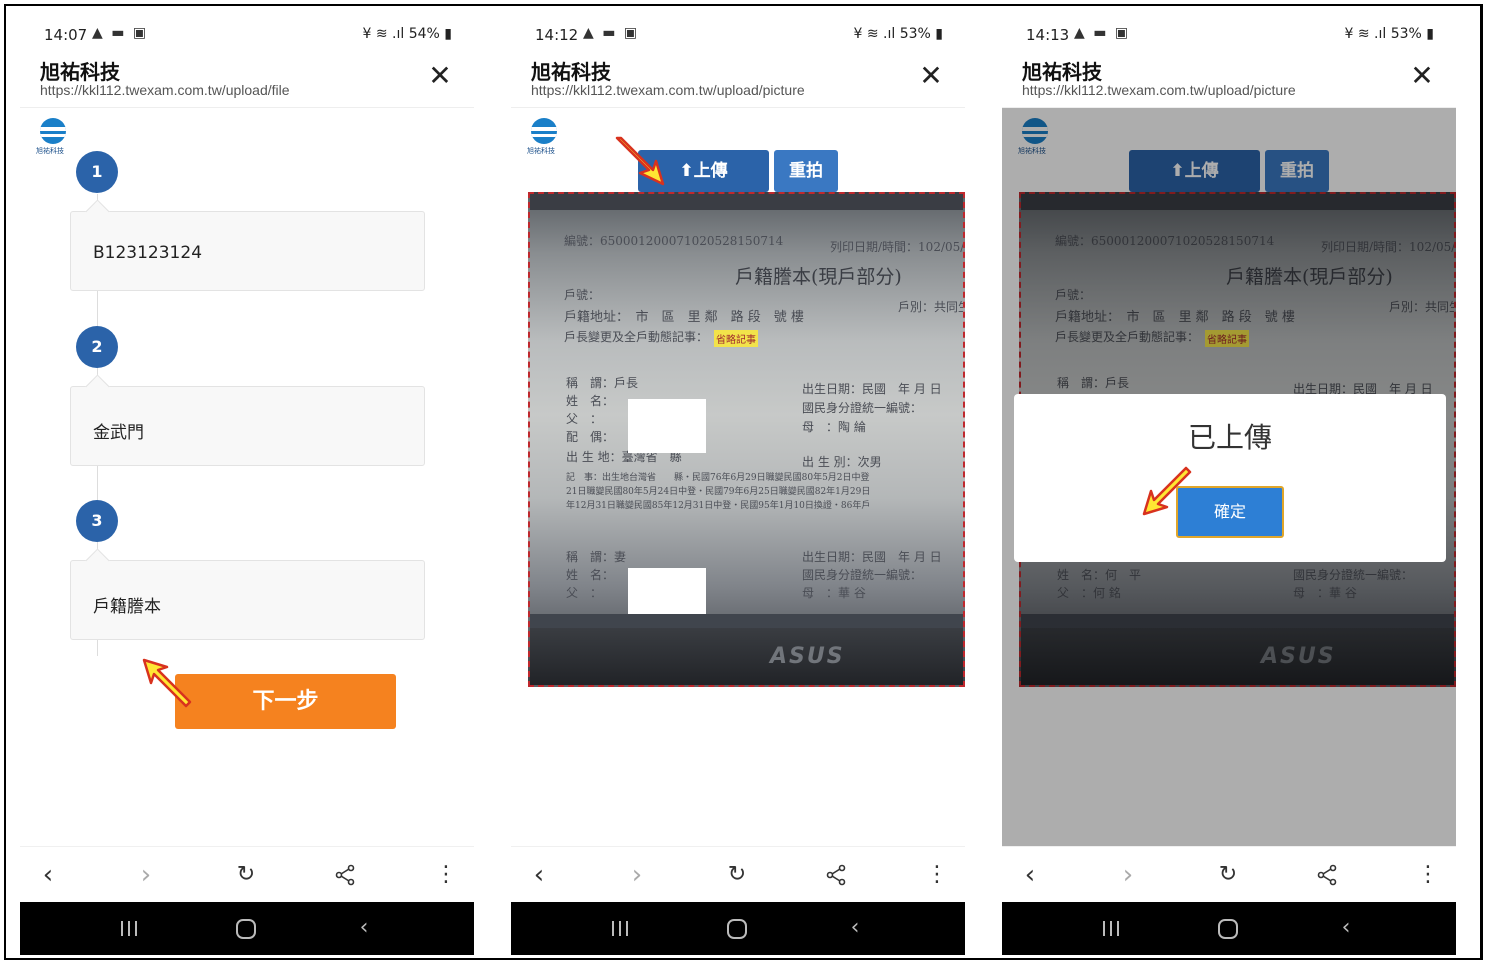 The width and height of the screenshot is (1490, 964). What do you see at coordinates (596, 557) in the screenshot?
I see `doc-wife-title: 稱 謂：妻` at bounding box center [596, 557].